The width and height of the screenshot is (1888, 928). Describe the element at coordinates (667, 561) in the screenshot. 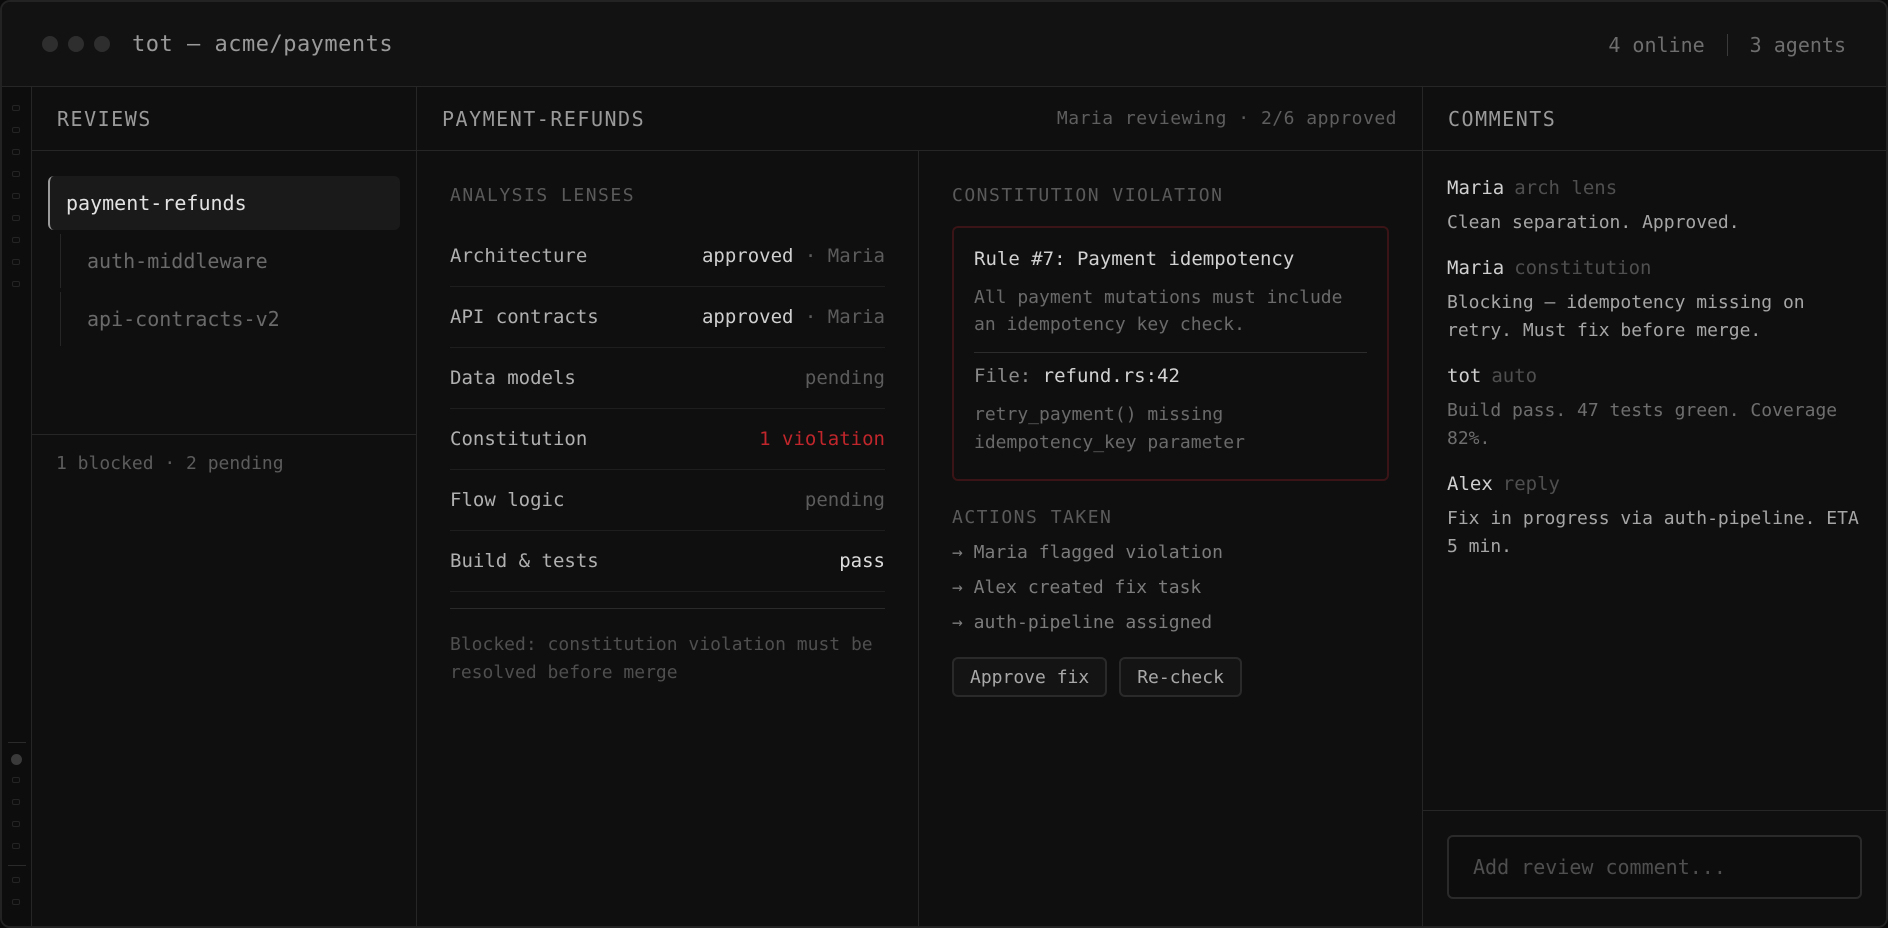

I see `lens-row-build-tests: Build & tests pass` at that location.